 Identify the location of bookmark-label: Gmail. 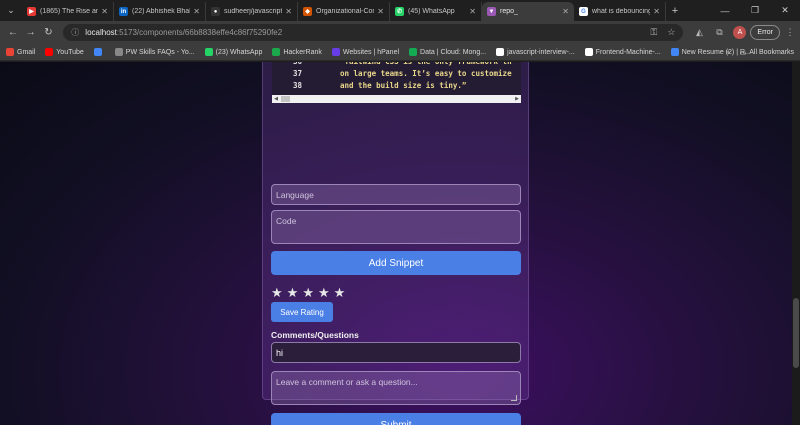
(26, 52).